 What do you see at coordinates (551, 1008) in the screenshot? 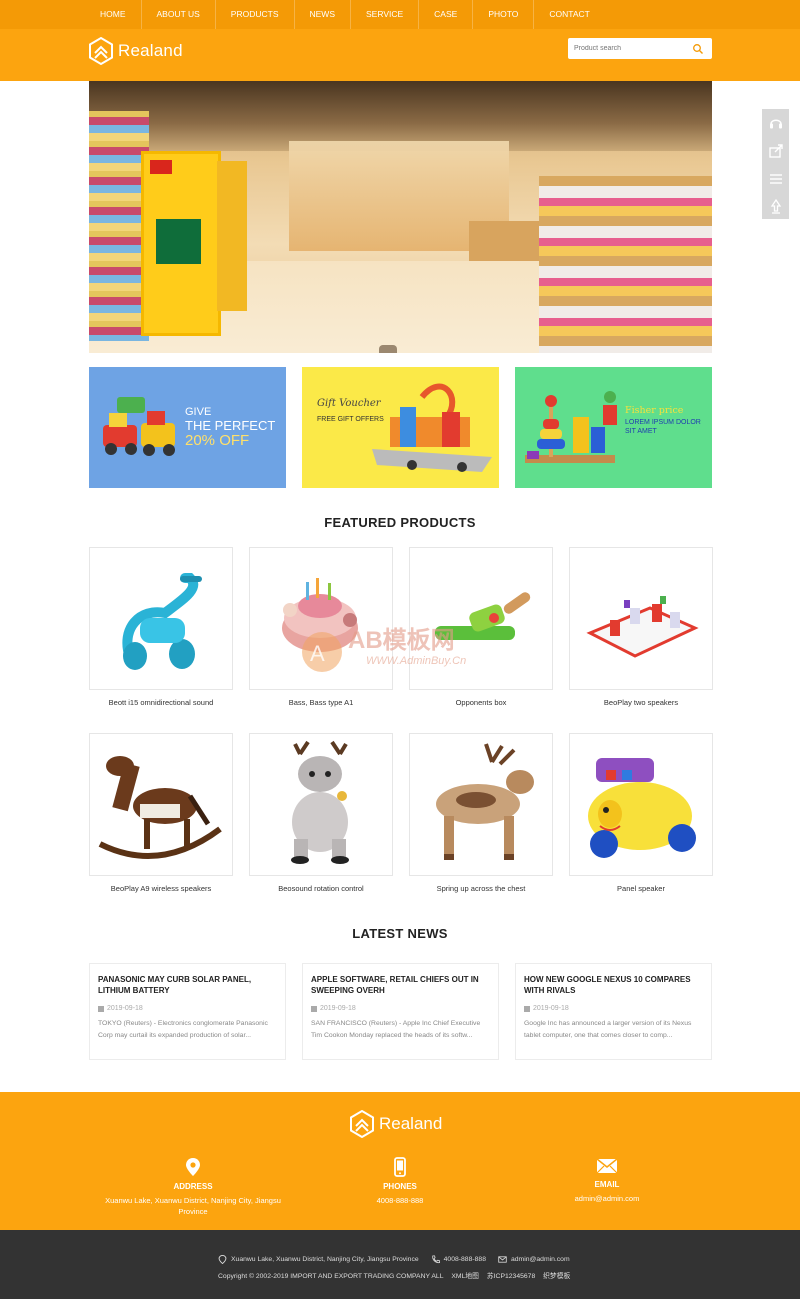
I see `news-date-text: 2019-09-18` at bounding box center [551, 1008].